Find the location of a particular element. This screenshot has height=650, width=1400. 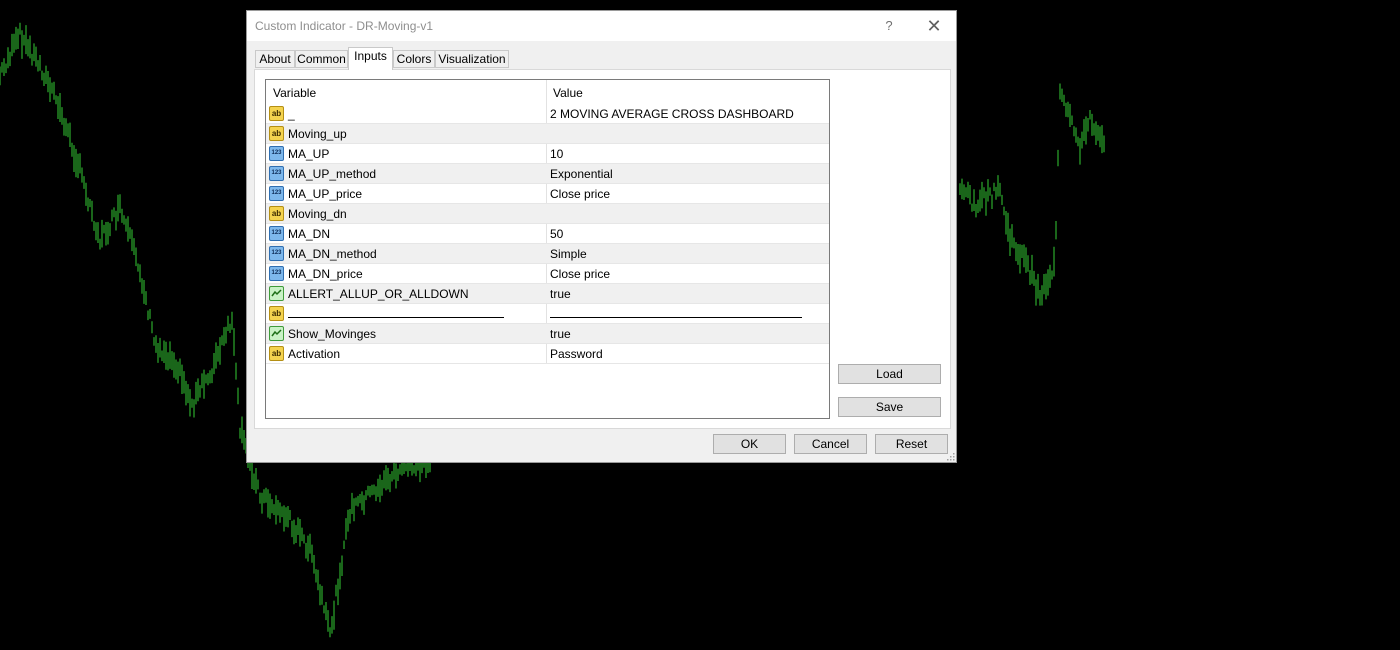

ok-button: OK is located at coordinates (749, 444).